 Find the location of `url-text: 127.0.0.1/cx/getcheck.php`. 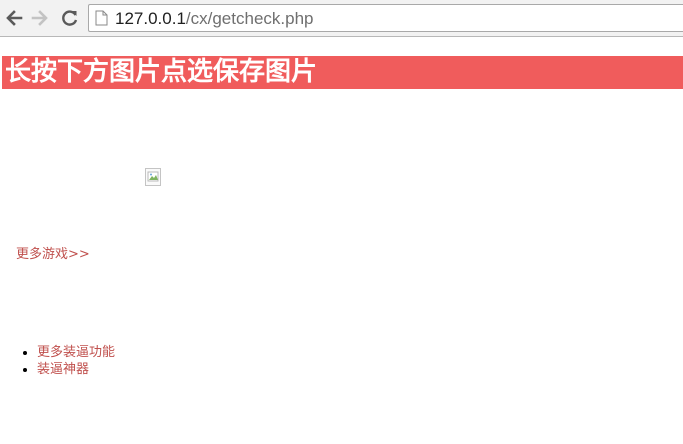

url-text: 127.0.0.1/cx/getcheck.php is located at coordinates (214, 19).